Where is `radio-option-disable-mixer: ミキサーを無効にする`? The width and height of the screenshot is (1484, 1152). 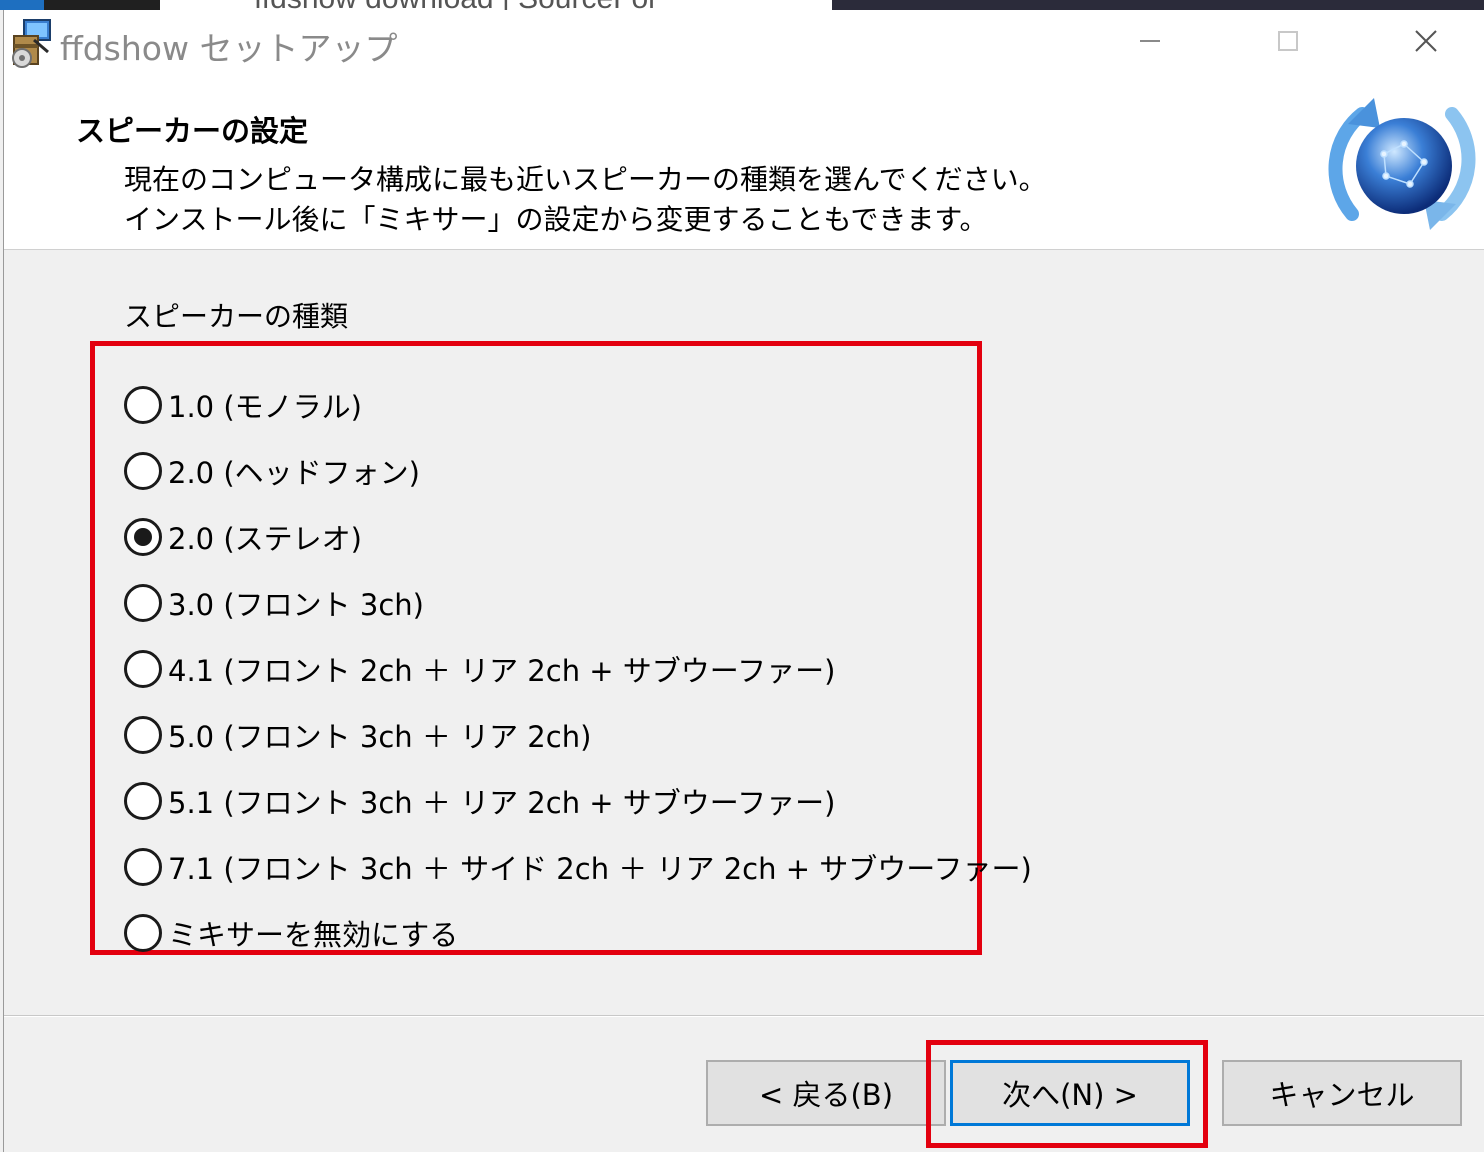 radio-option-disable-mixer: ミキサーを無効にする is located at coordinates (291, 933).